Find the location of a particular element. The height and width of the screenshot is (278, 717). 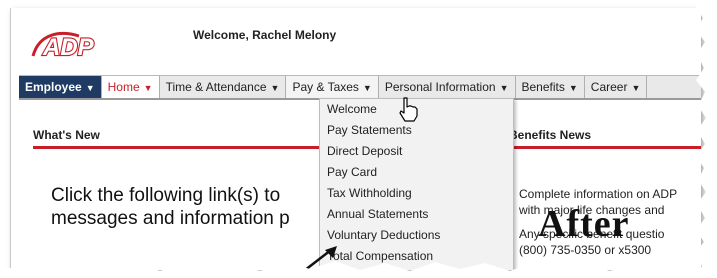

nav-career-label: Career is located at coordinates (609, 87).